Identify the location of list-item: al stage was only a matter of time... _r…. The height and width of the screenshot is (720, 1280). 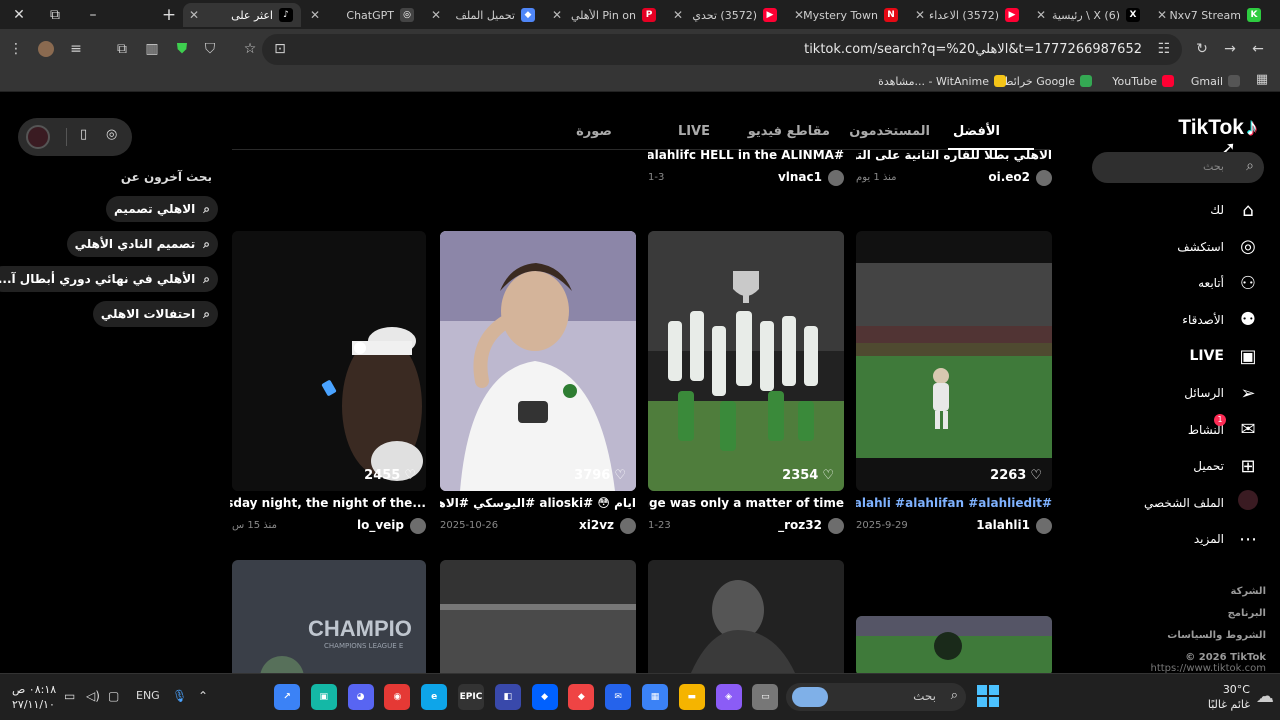
(746, 518).